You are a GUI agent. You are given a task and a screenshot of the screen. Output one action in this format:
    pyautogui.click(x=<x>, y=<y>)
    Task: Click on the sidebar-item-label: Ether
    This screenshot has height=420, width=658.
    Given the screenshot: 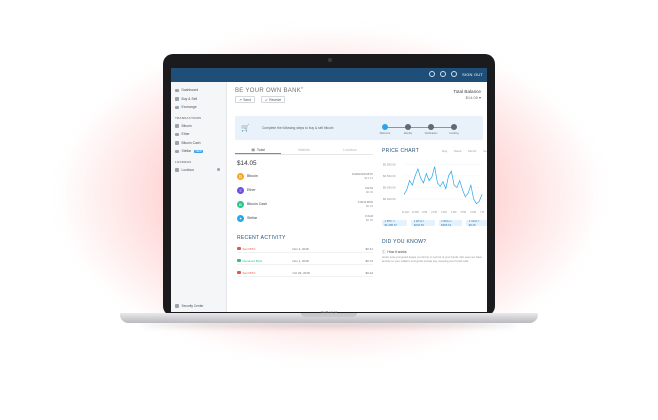 What is the action you would take?
    pyautogui.click(x=185, y=134)
    